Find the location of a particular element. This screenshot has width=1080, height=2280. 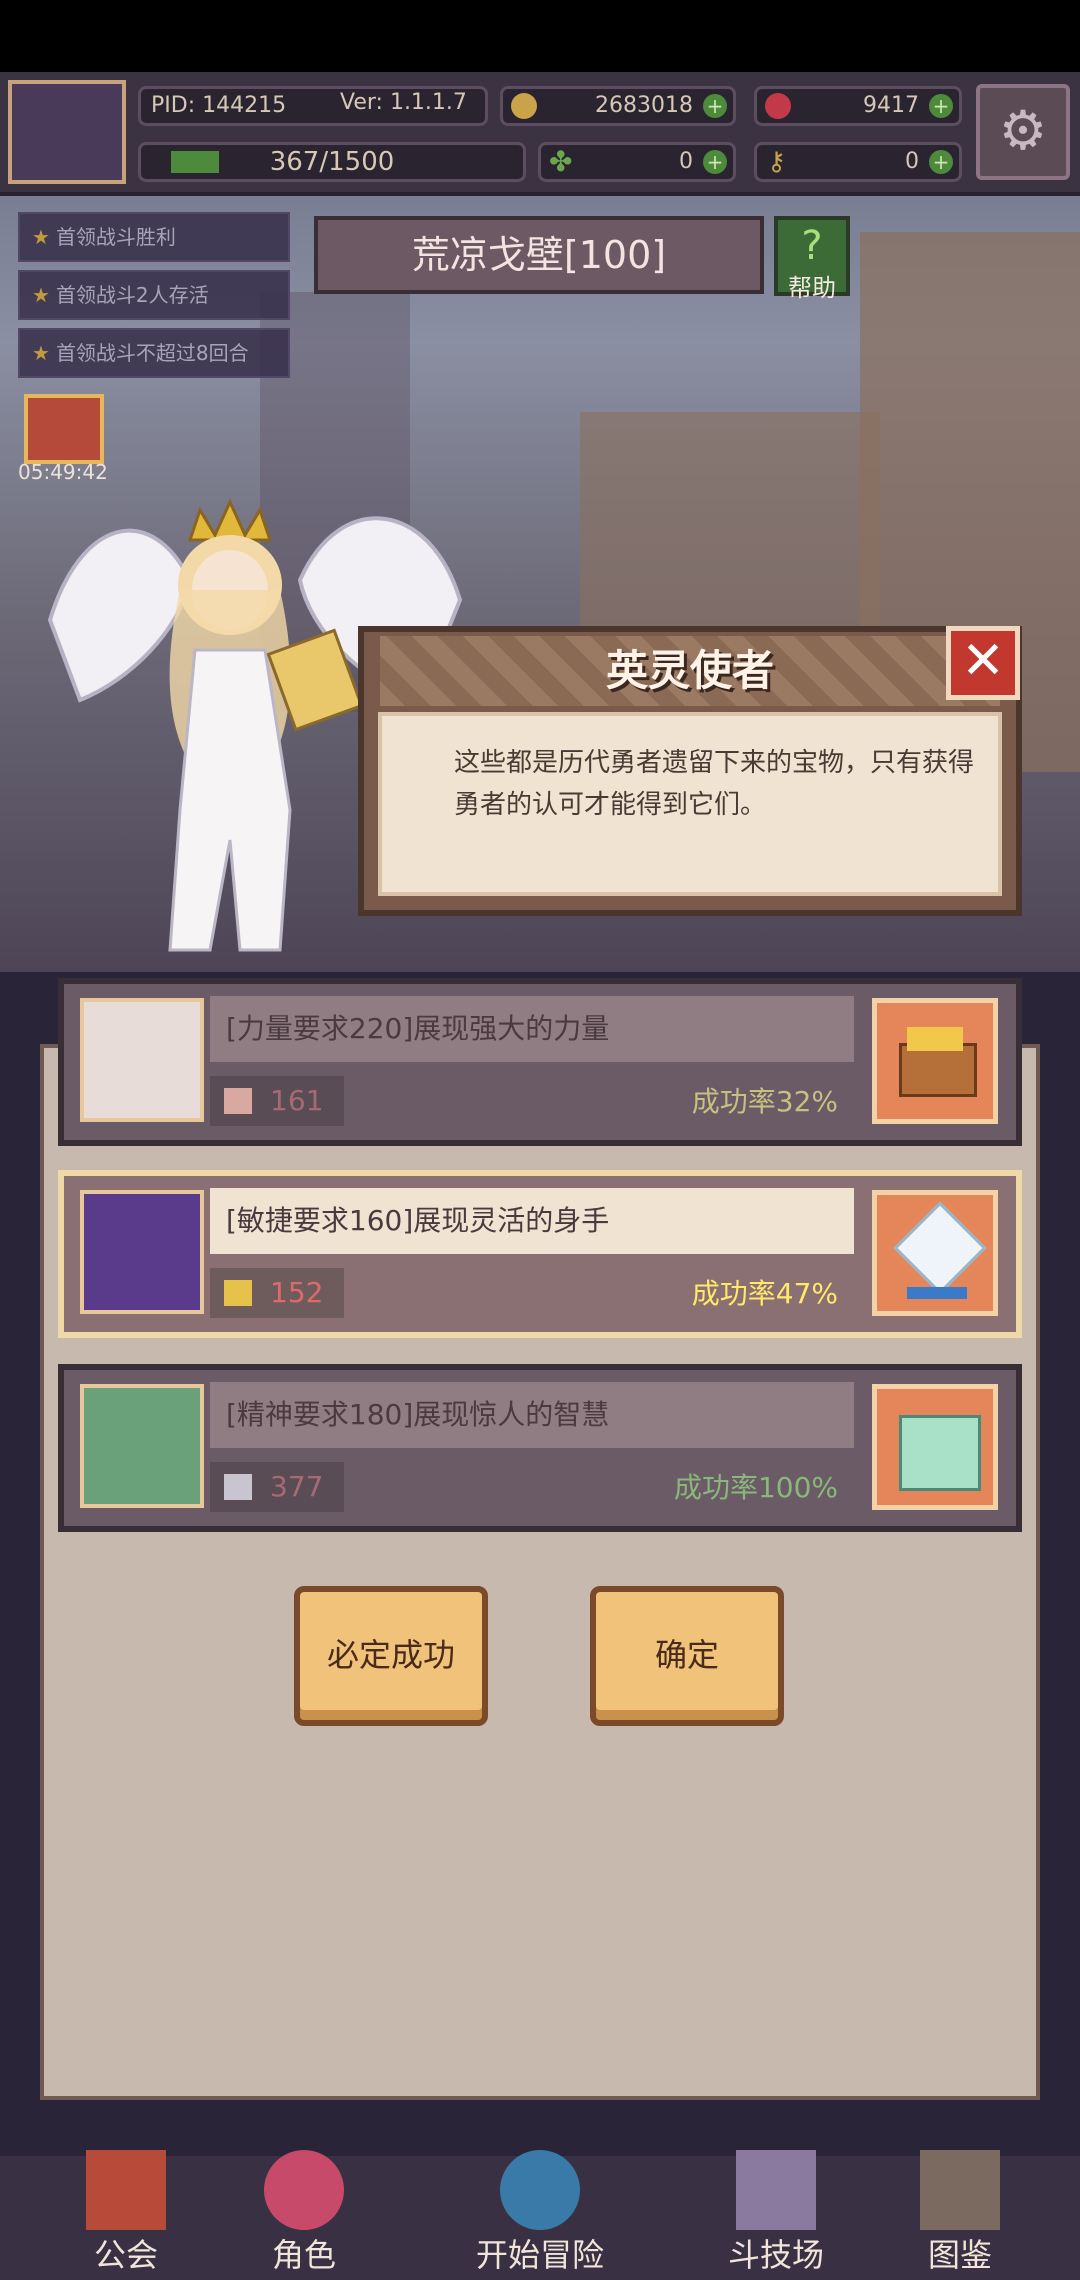

stat-box: 161 is located at coordinates (277, 1101).